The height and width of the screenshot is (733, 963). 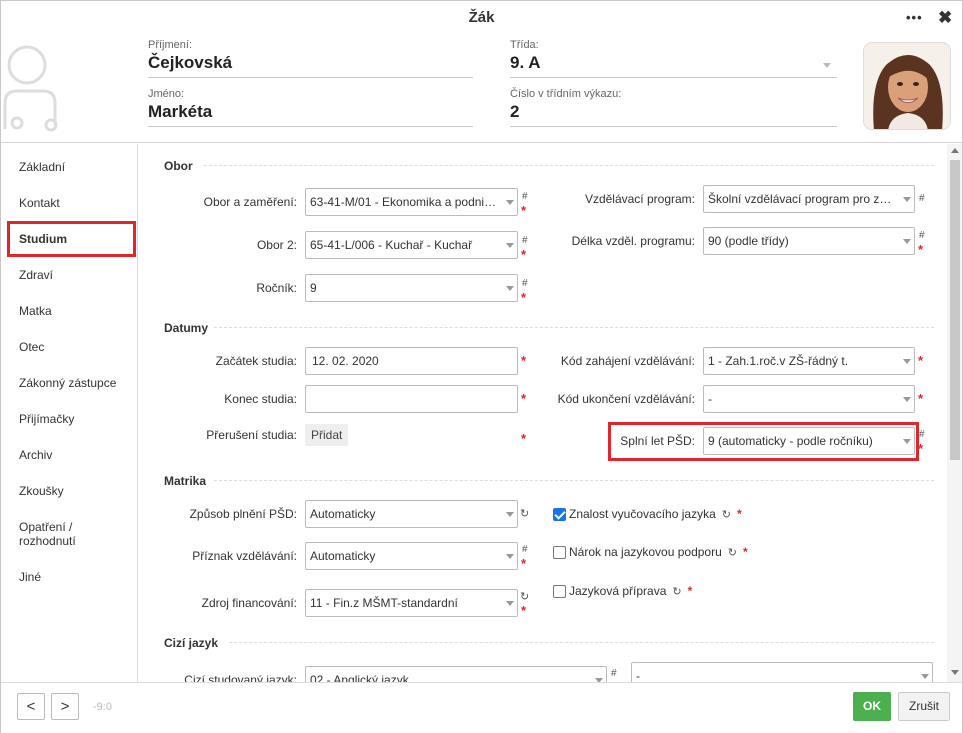 I want to click on delka-select: 90 (podle třídy), so click(x=809, y=241).